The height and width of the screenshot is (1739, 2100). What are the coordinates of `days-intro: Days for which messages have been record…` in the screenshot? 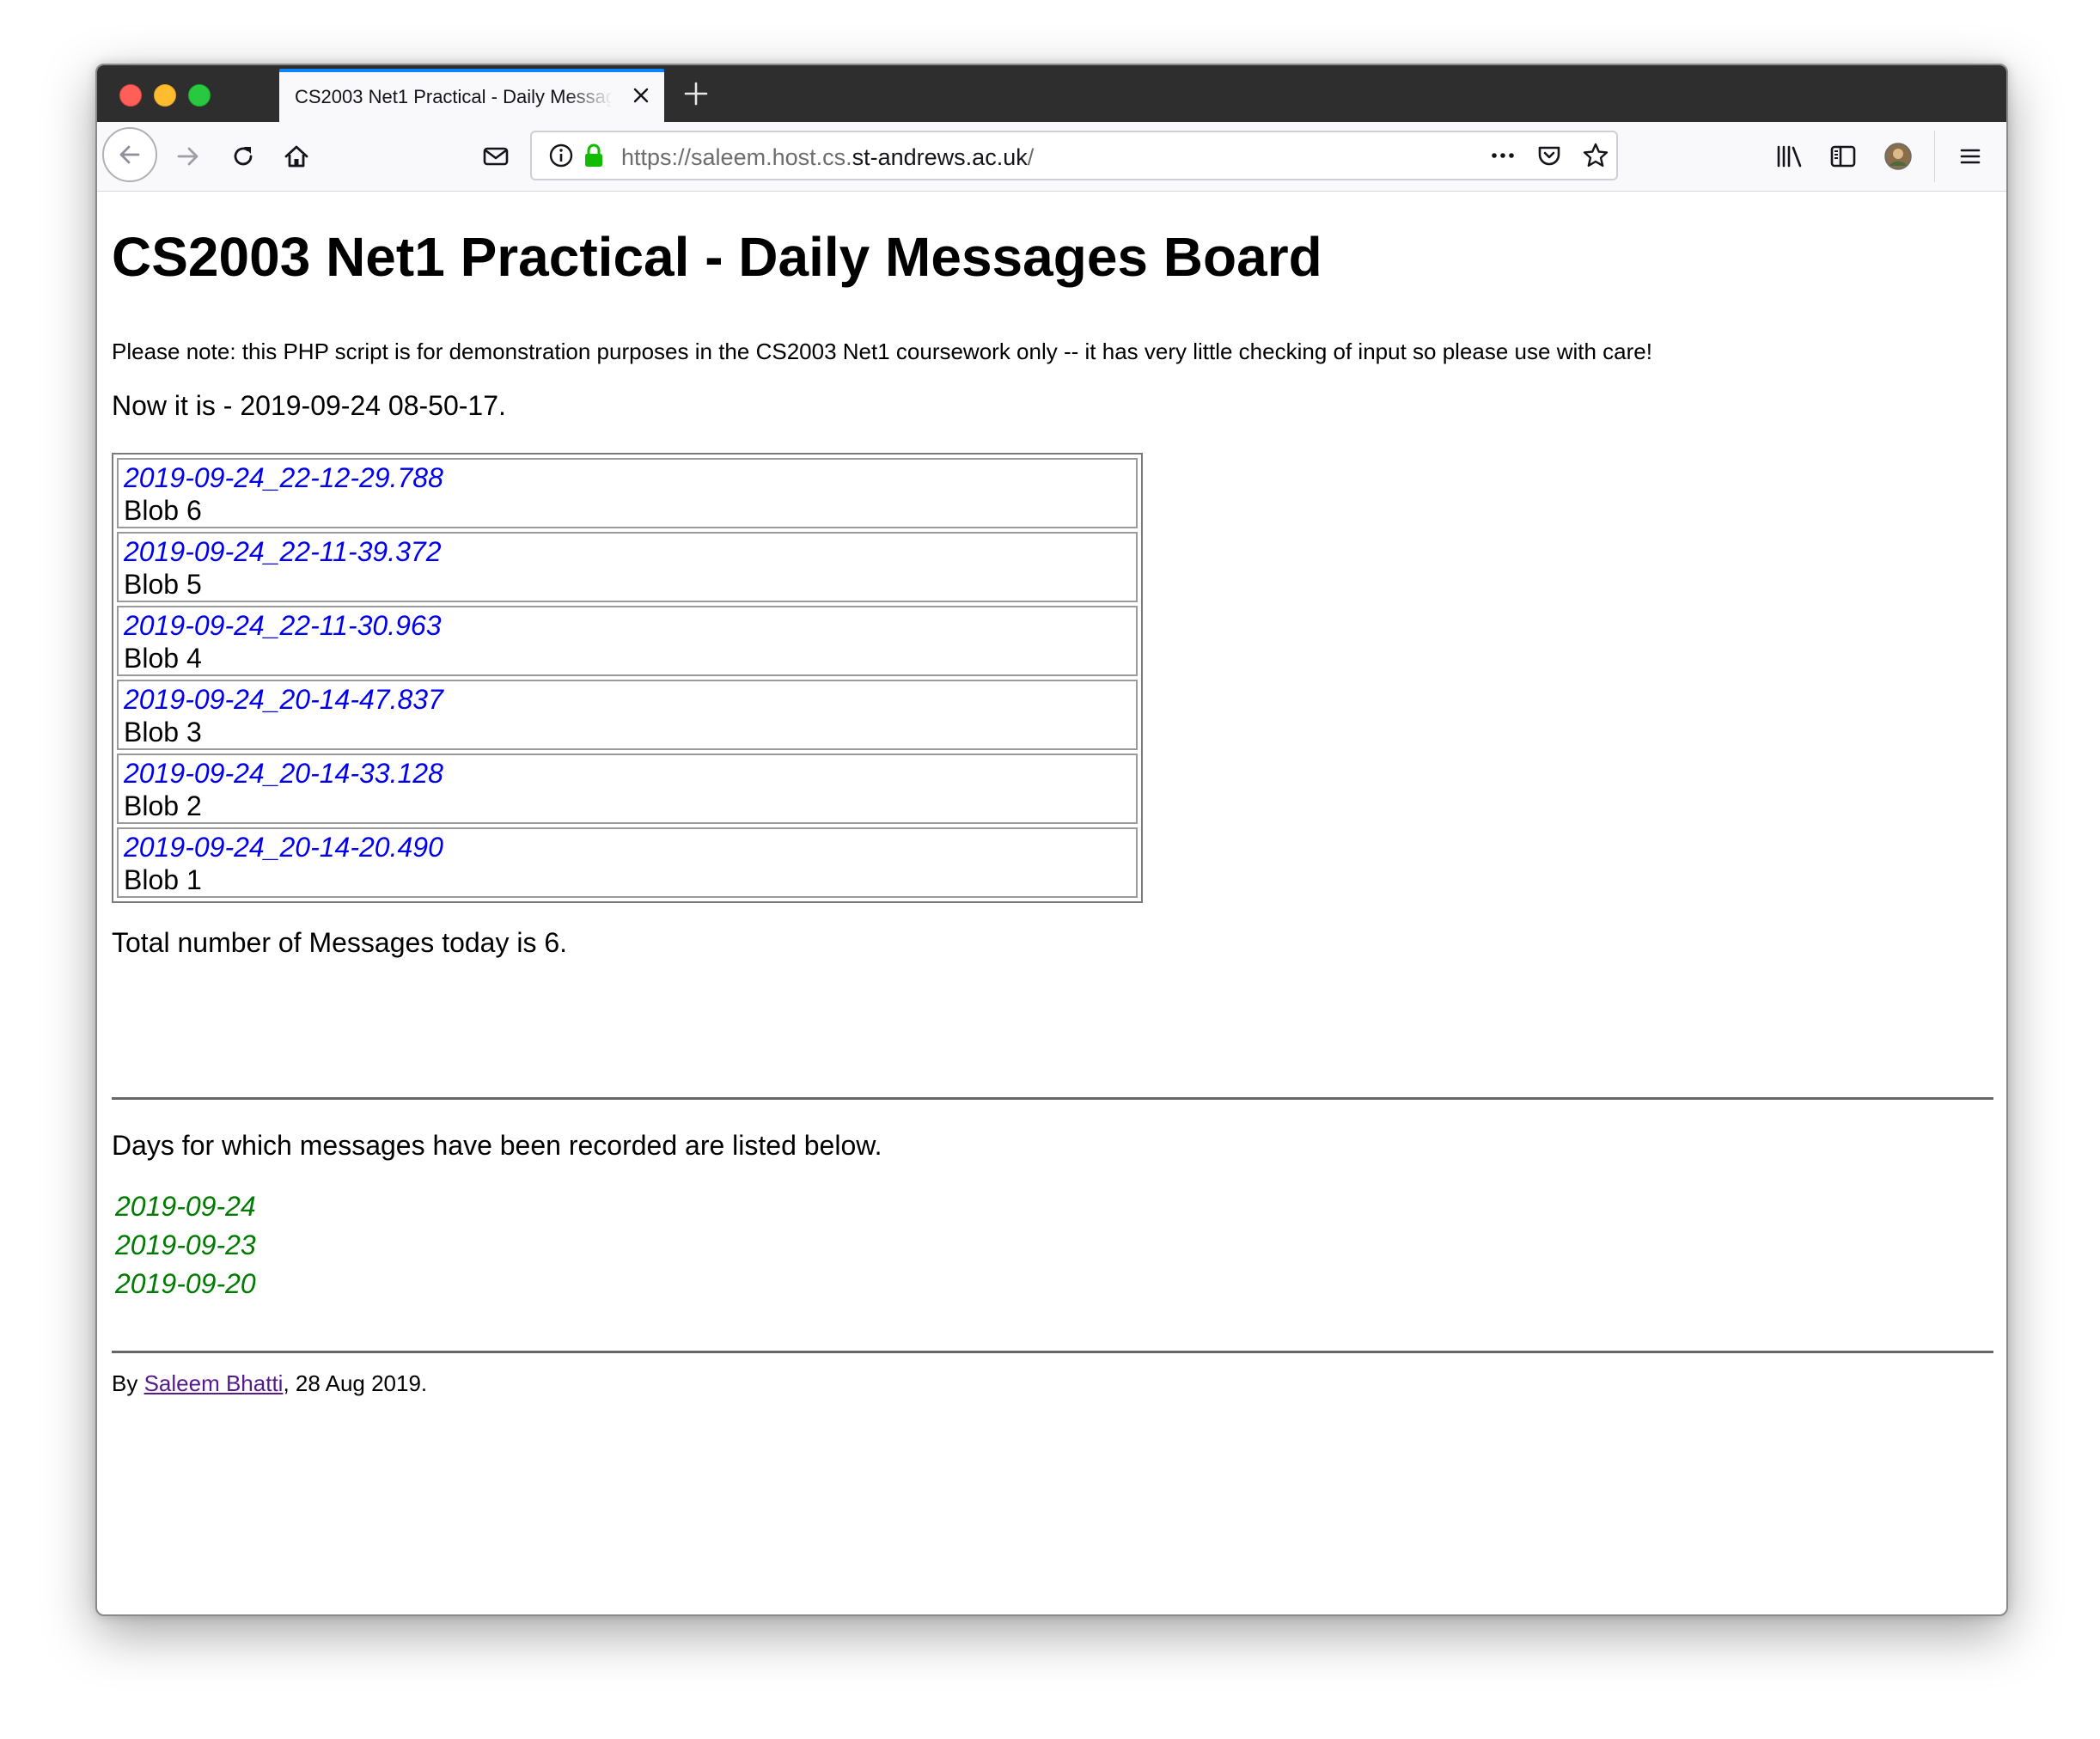 It's located at (497, 1145).